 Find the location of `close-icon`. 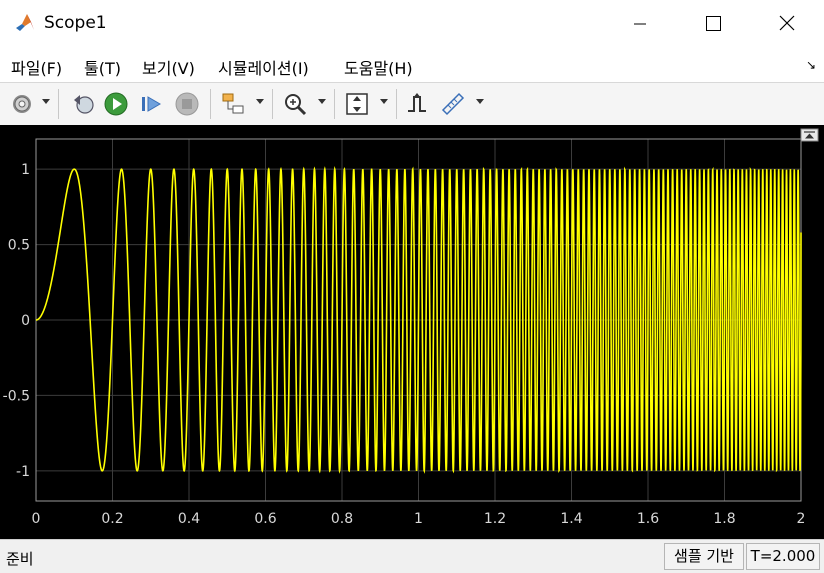

close-icon is located at coordinates (787, 23).